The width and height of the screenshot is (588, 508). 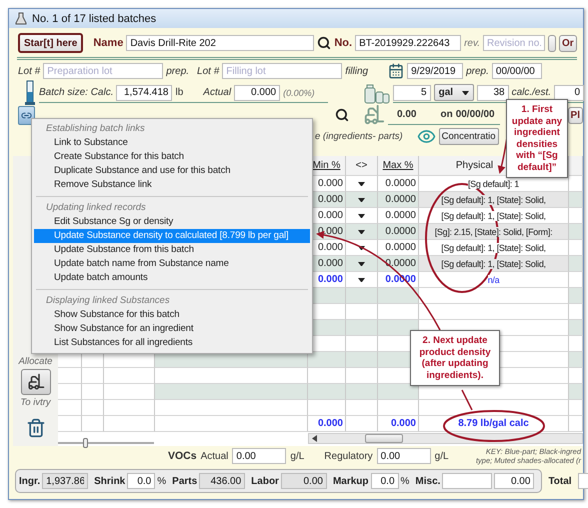 I want to click on summary-label: Labor, so click(x=265, y=481).